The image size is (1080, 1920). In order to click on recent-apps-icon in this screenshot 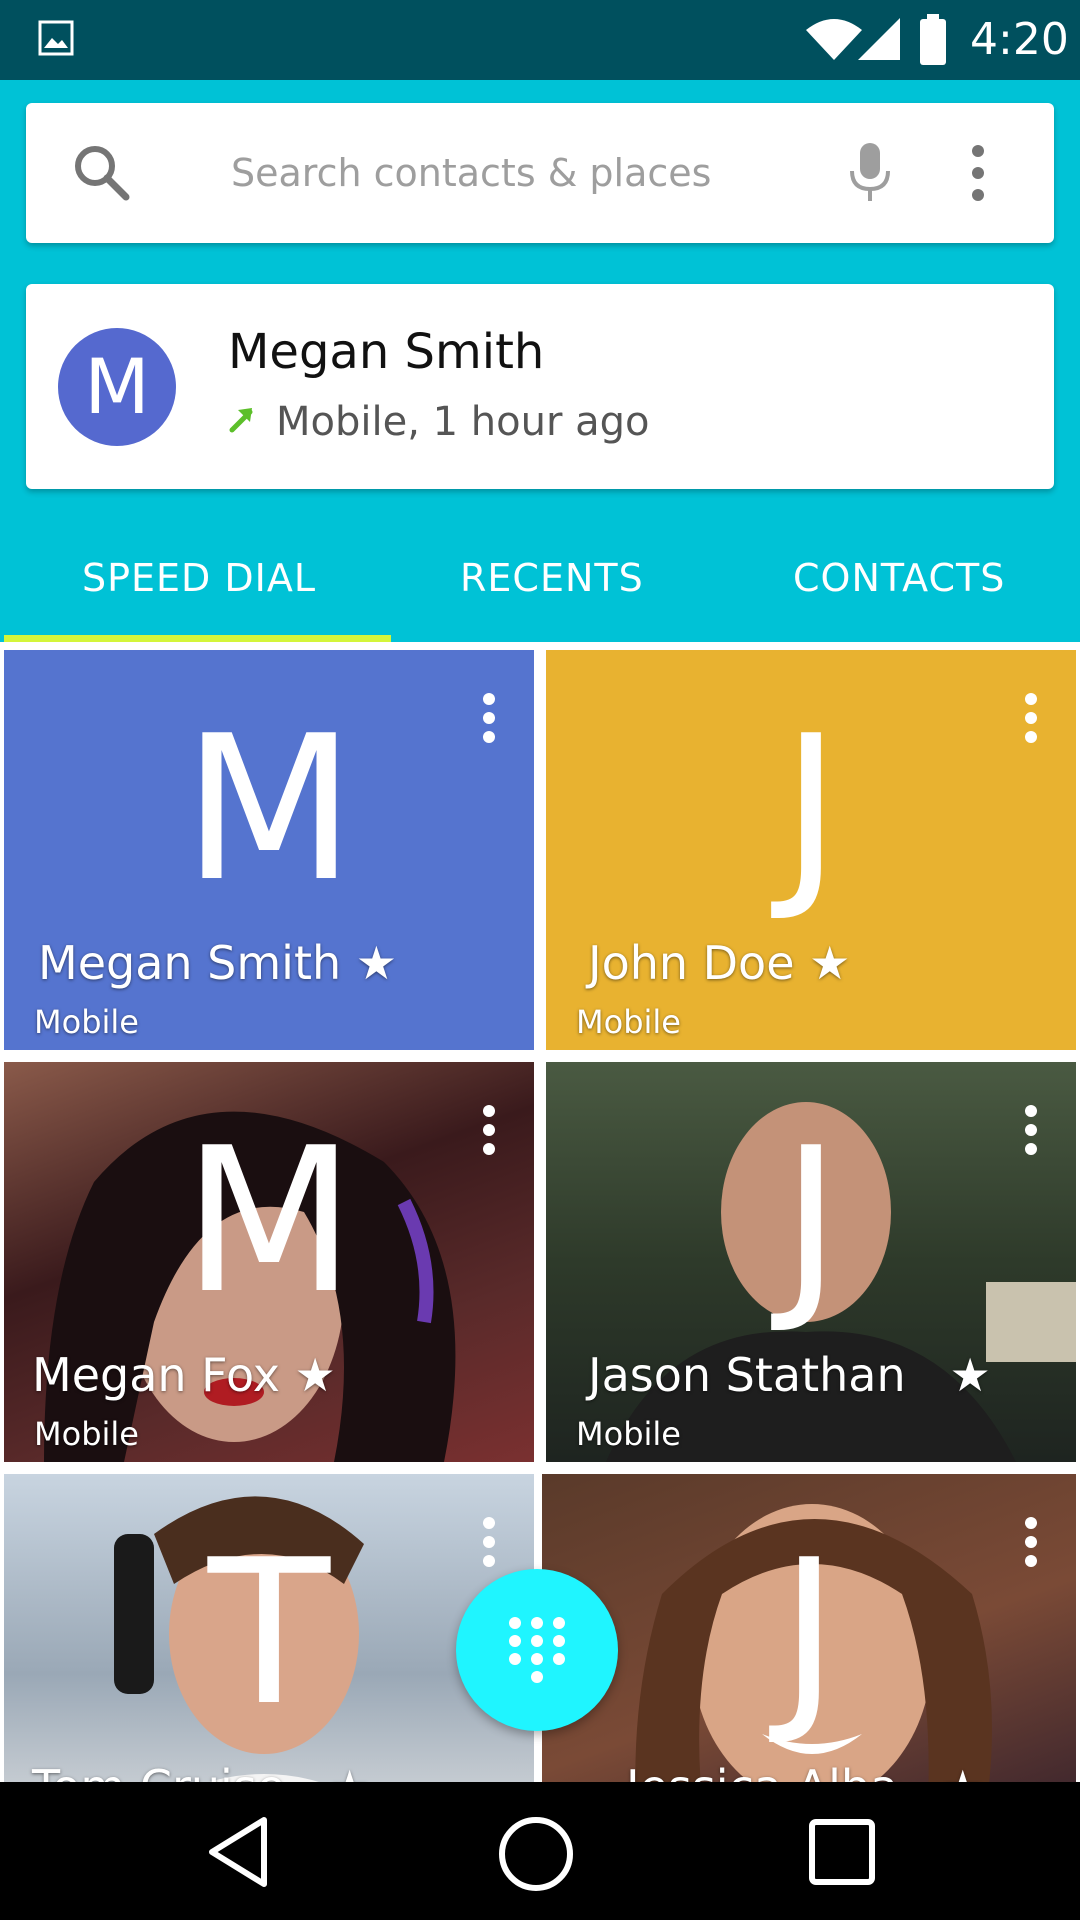, I will do `click(842, 1852)`.